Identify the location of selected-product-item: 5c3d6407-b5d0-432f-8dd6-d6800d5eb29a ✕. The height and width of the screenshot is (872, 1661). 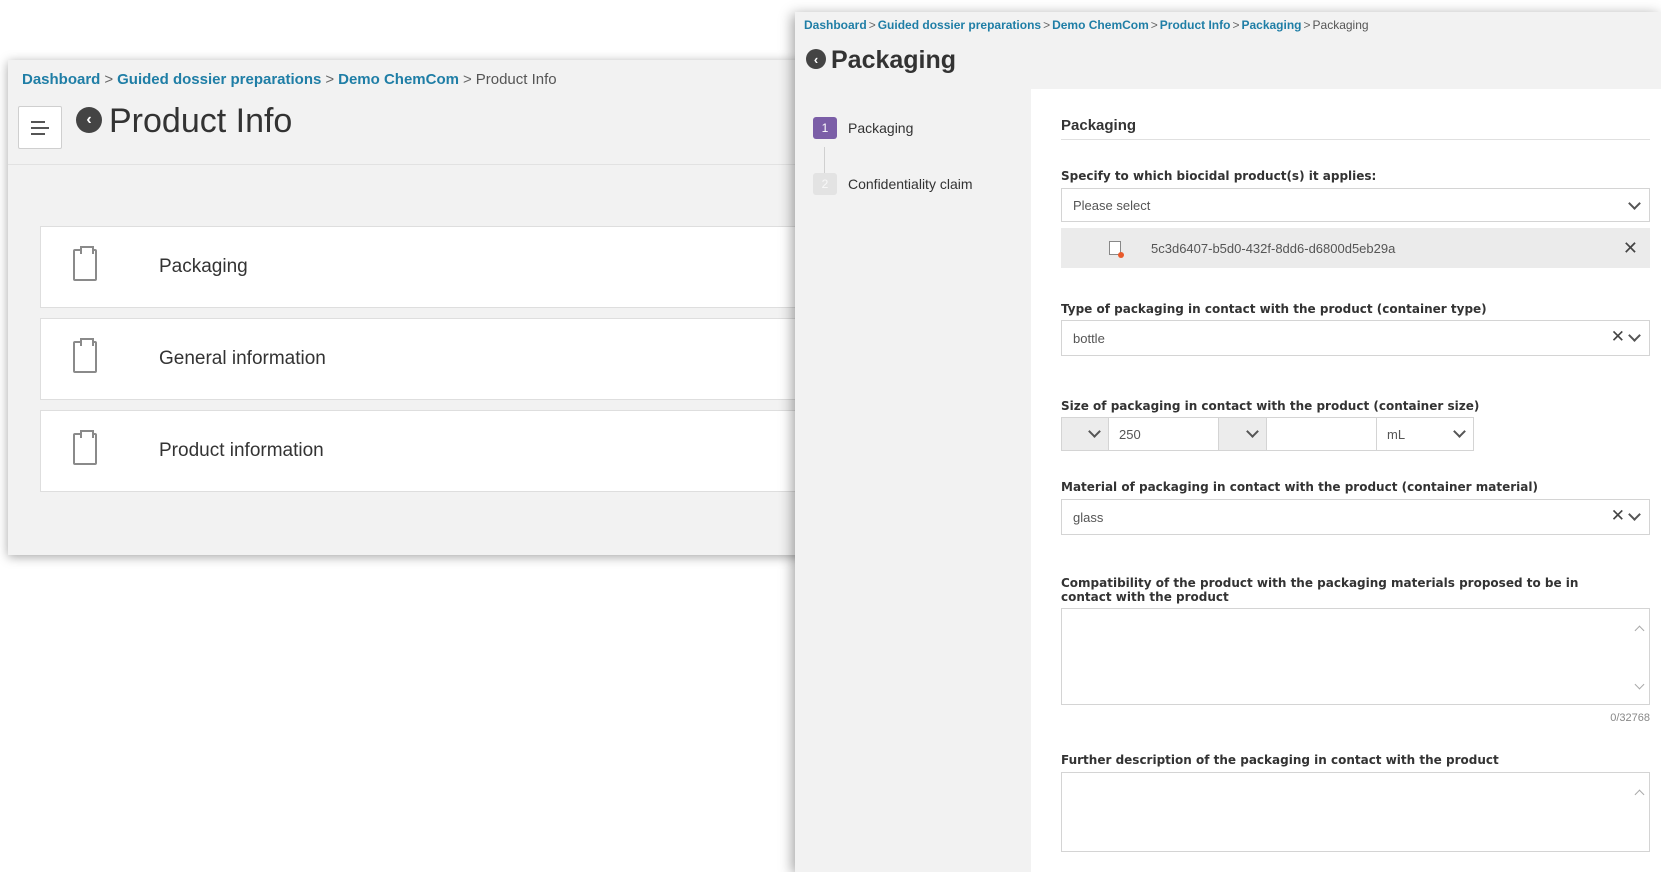
(1355, 248).